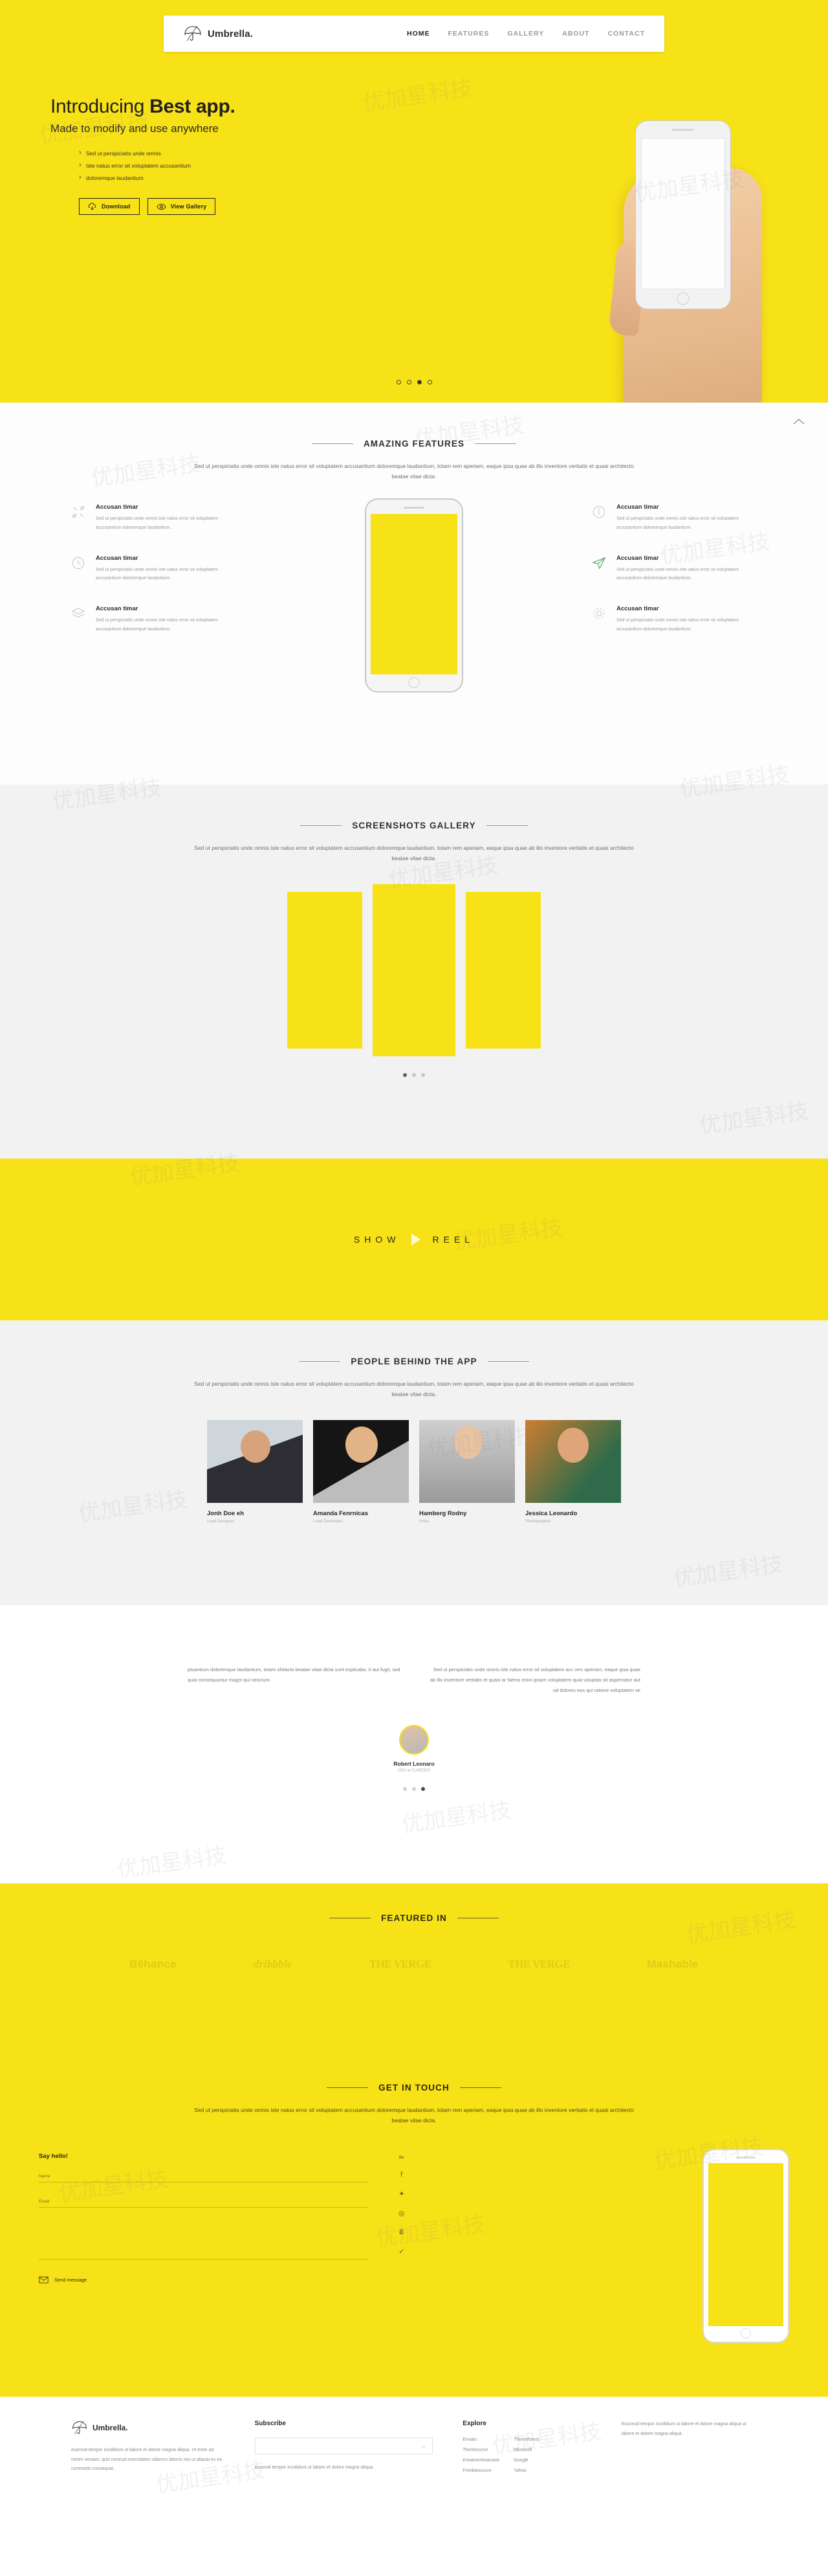  I want to click on team-member-name: Jonh Doe eh, so click(226, 1514).